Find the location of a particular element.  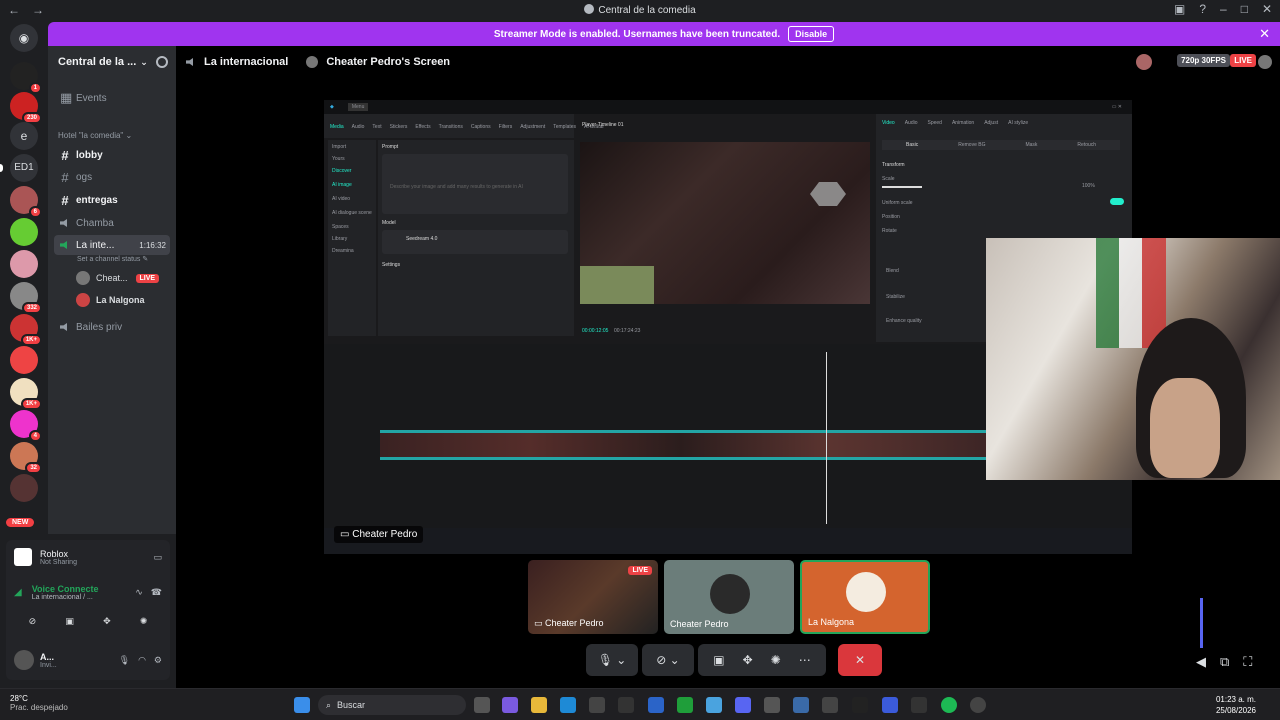

maximize-button: □ is located at coordinates (1244, 9).